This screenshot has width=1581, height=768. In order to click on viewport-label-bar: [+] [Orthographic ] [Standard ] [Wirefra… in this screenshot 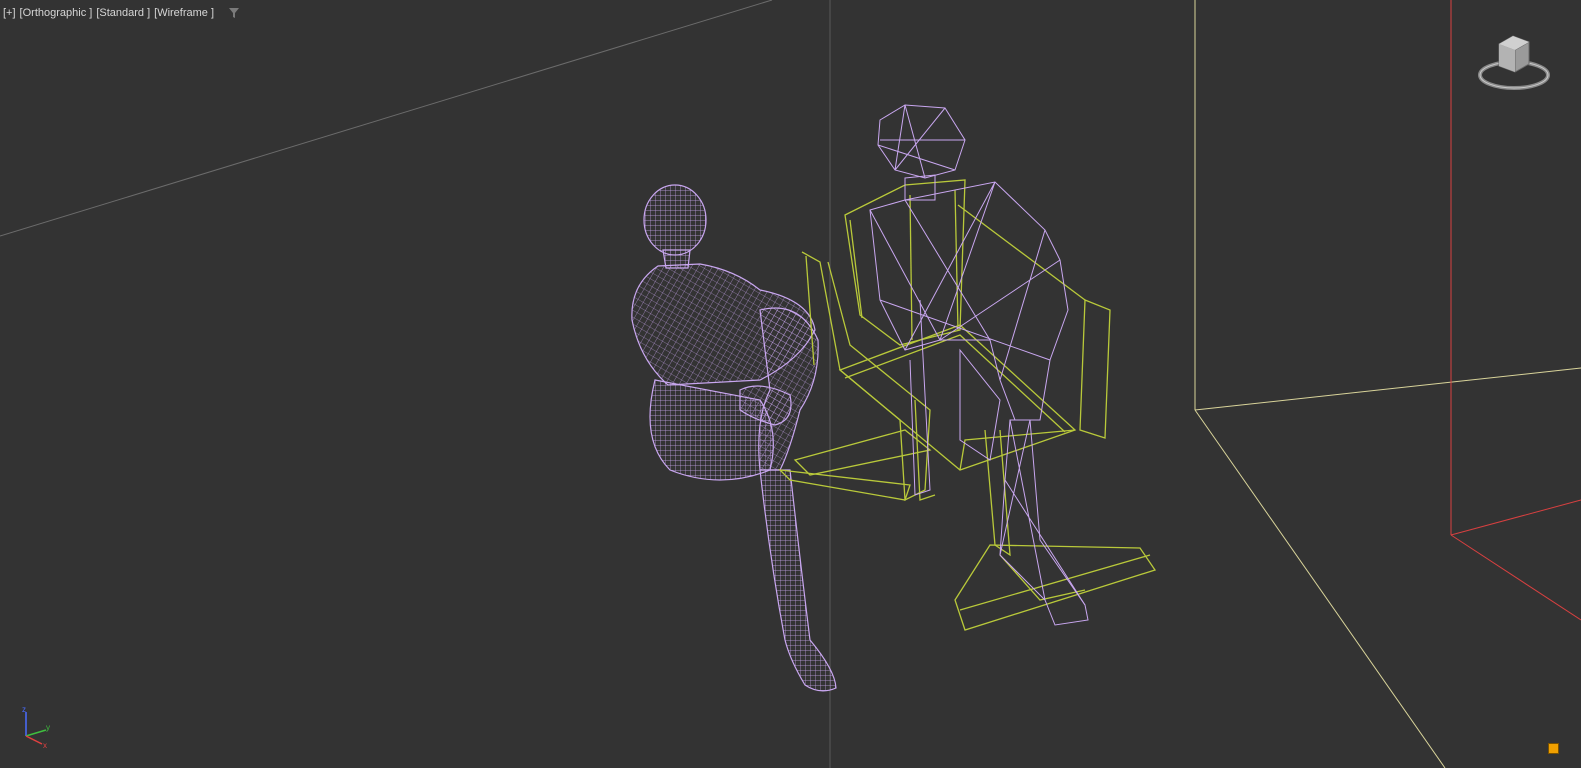, I will do `click(121, 13)`.